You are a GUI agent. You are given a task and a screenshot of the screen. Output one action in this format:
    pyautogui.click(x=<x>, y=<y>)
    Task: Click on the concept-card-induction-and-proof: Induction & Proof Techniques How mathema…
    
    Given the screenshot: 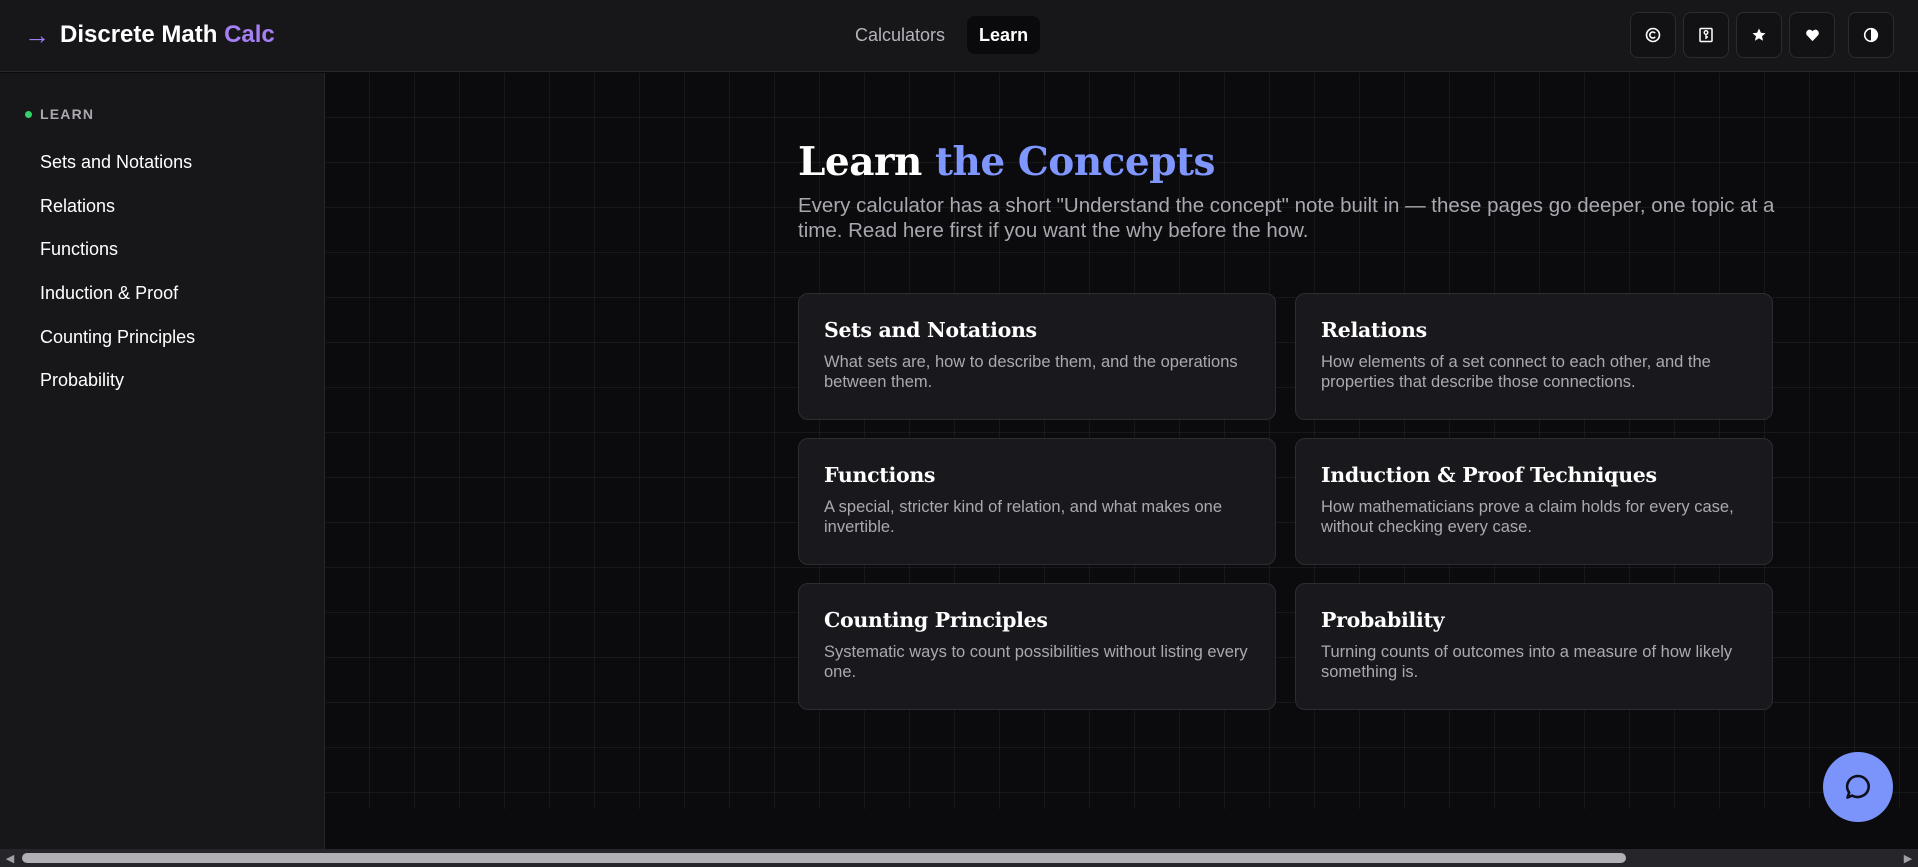 What is the action you would take?
    pyautogui.click(x=1534, y=501)
    